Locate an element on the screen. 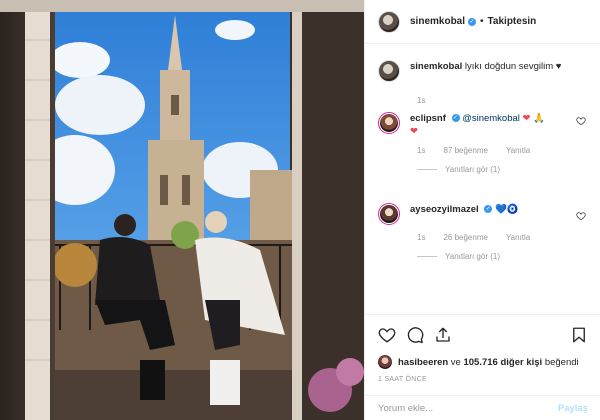 The width and height of the screenshot is (600, 420). comment-emoji: 💙🧿 is located at coordinates (506, 209).